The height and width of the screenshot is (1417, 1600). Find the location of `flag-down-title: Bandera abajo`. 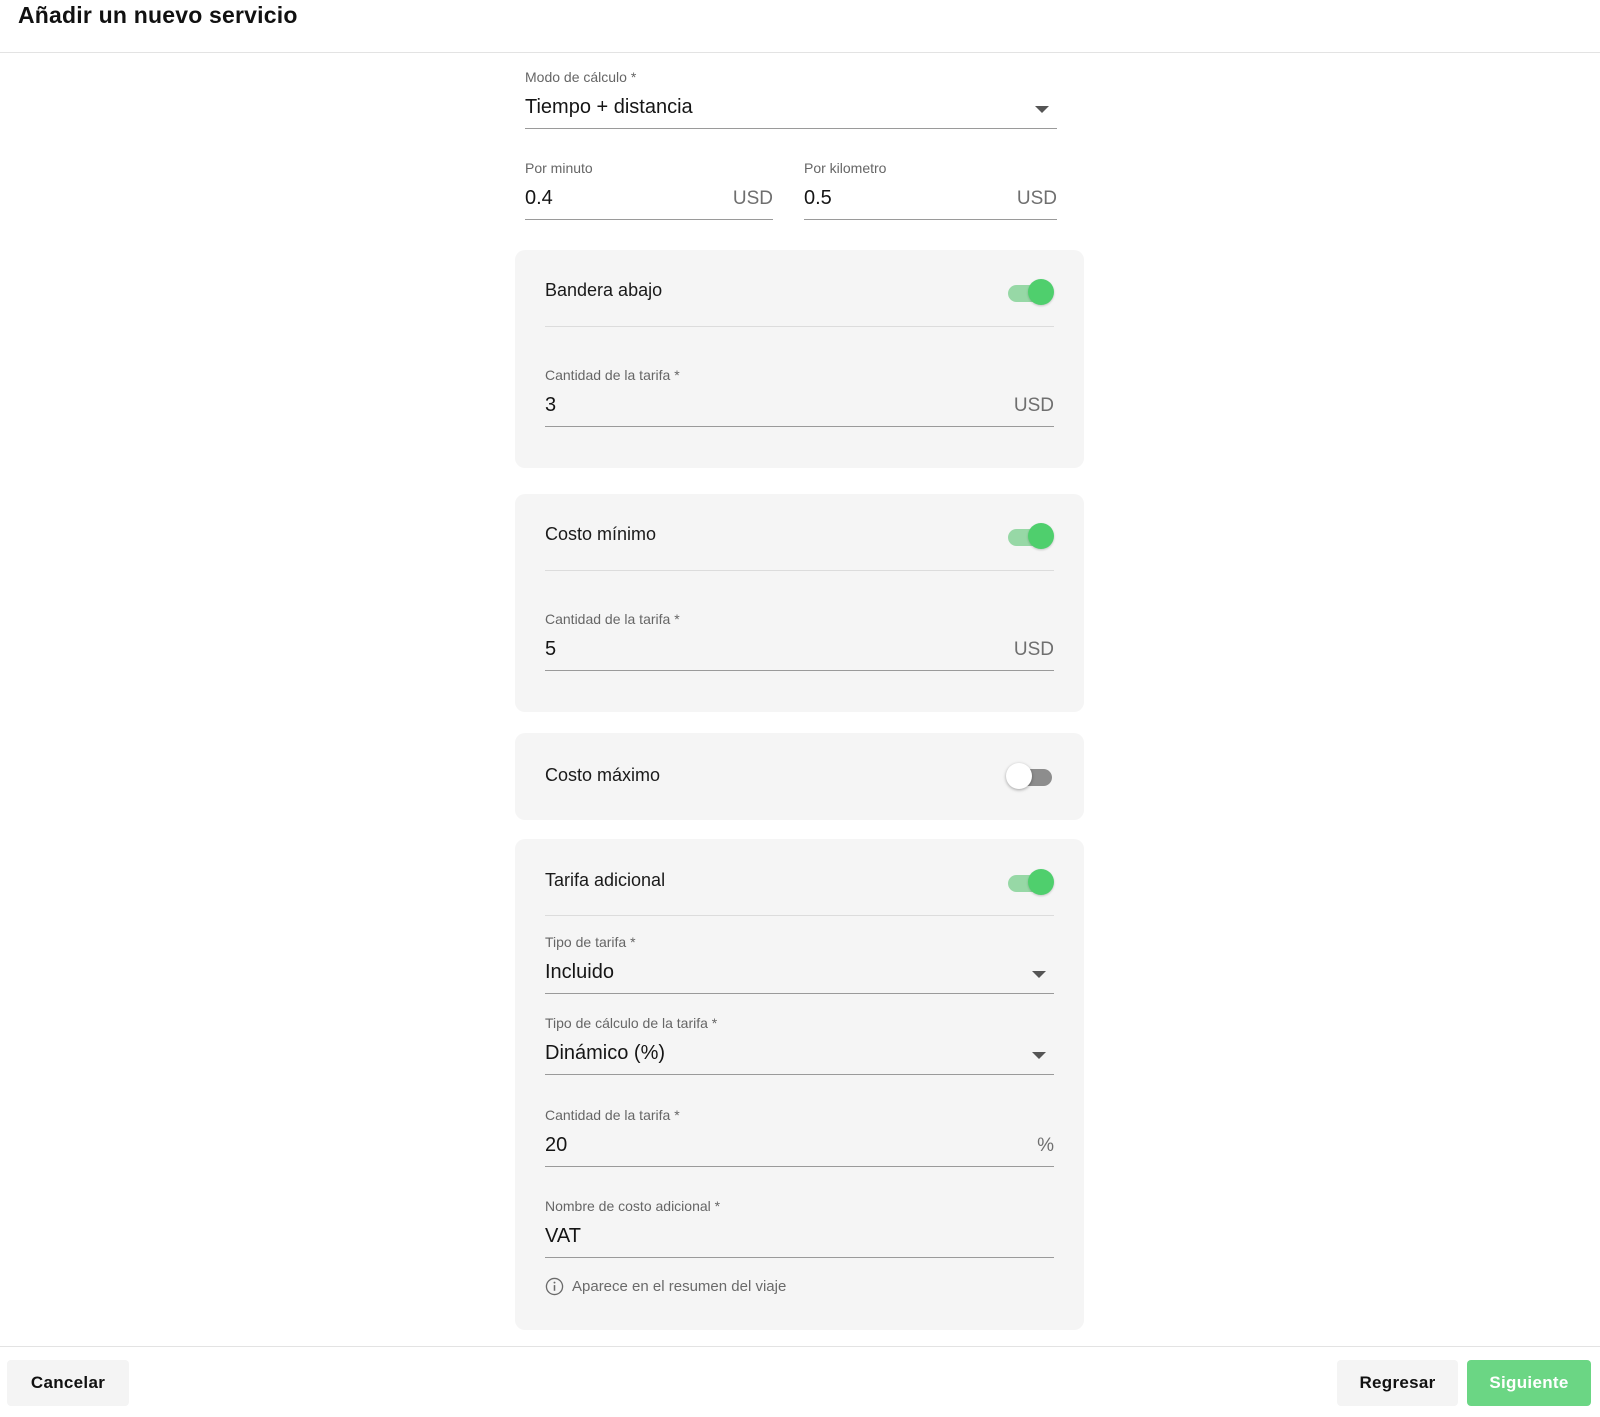

flag-down-title: Bandera abajo is located at coordinates (604, 290).